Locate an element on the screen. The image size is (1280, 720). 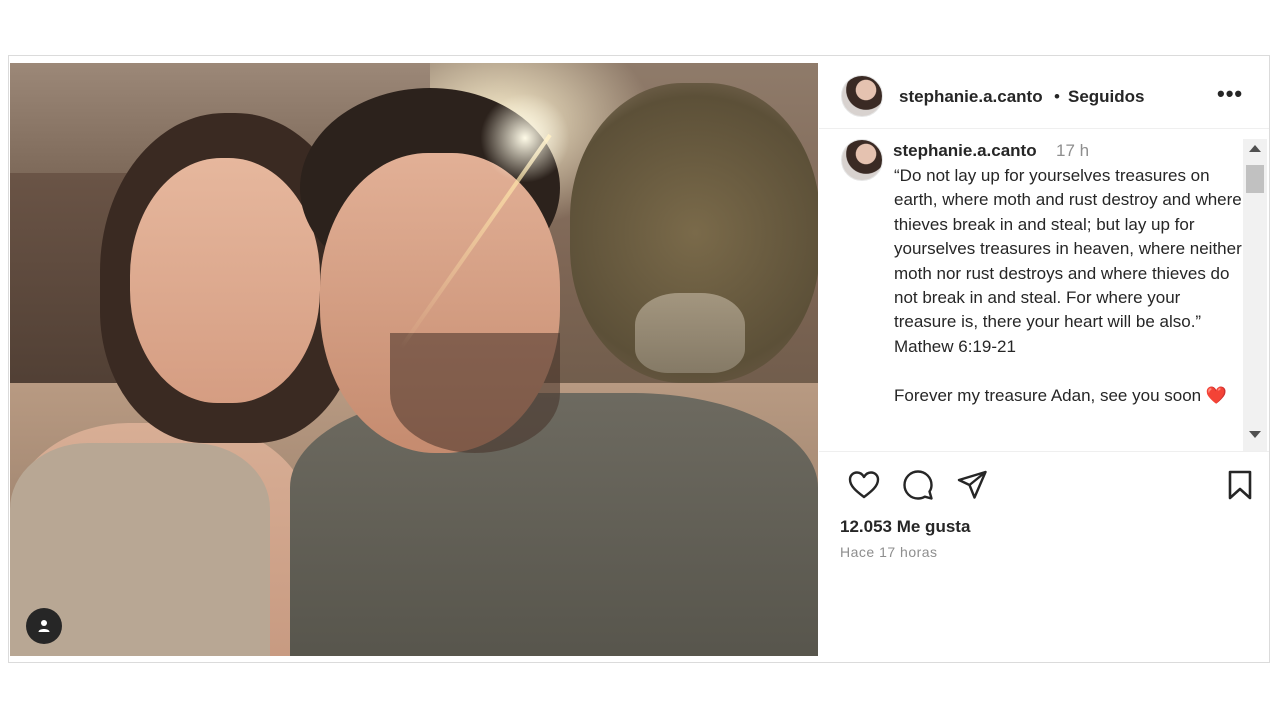
scroll-down-arrow-icon is located at coordinates (1255, 434).